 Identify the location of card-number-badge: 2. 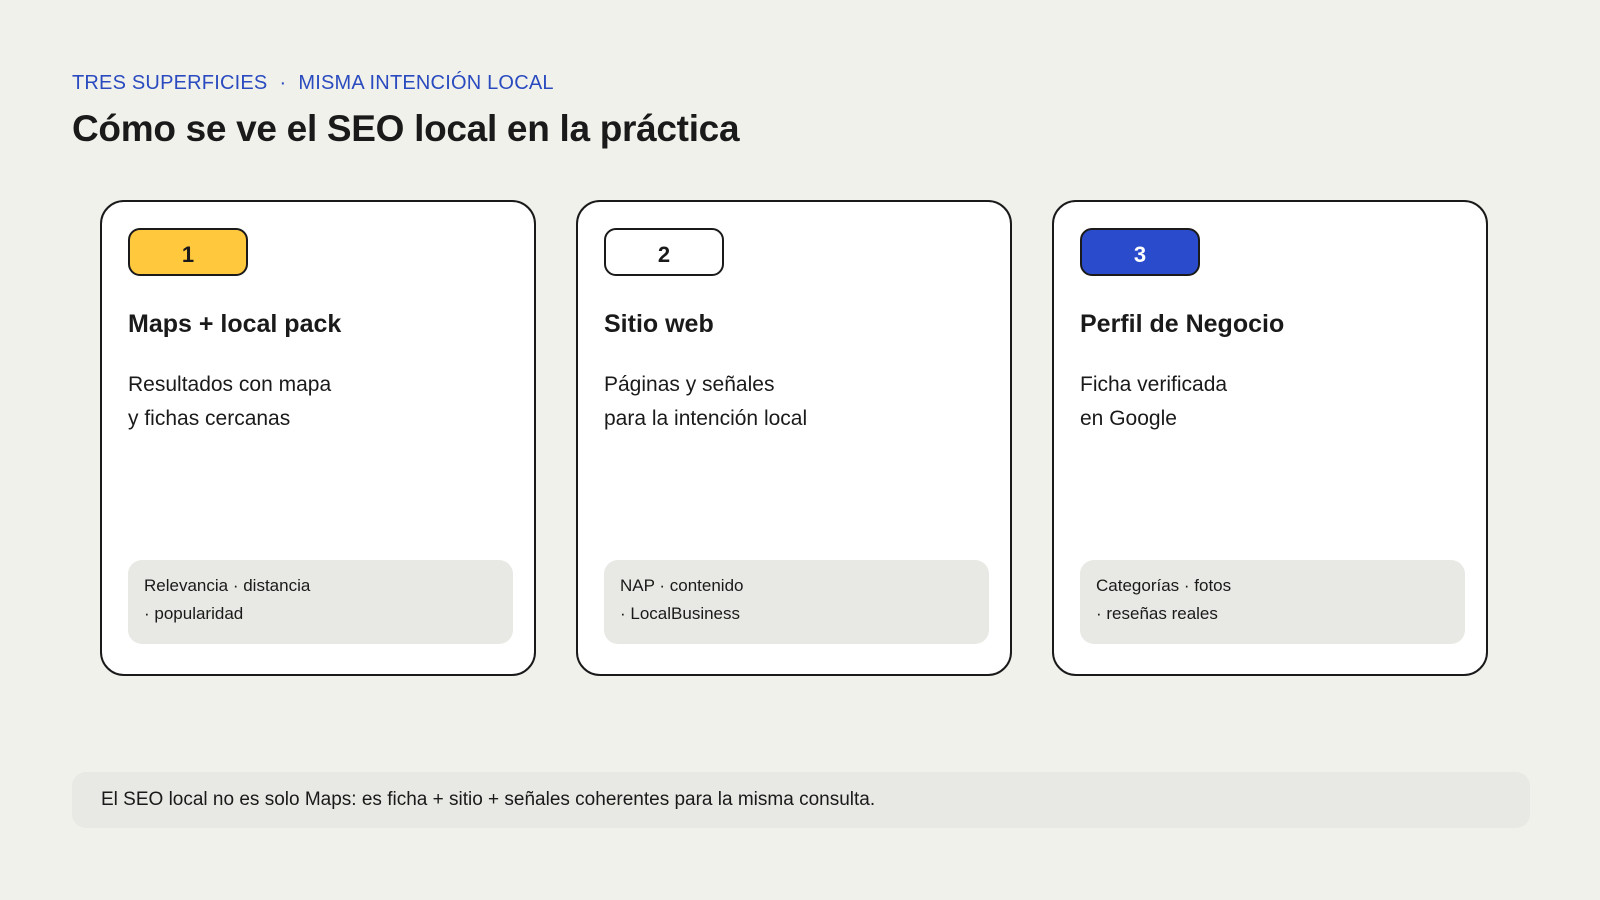
(664, 252).